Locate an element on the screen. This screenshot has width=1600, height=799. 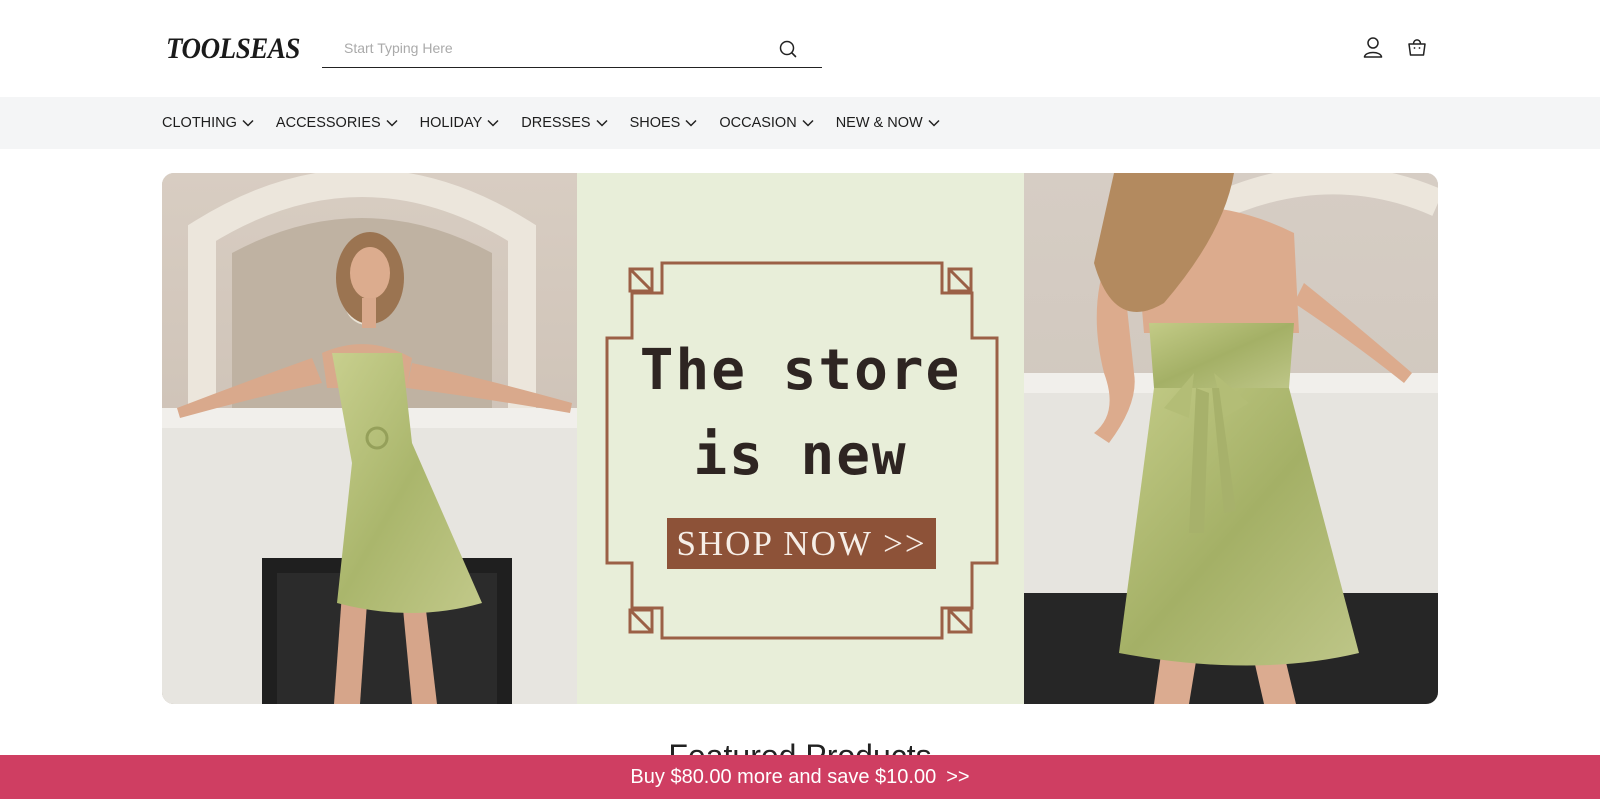
nav-item-accessories: ACCESSORIES is located at coordinates (337, 123).